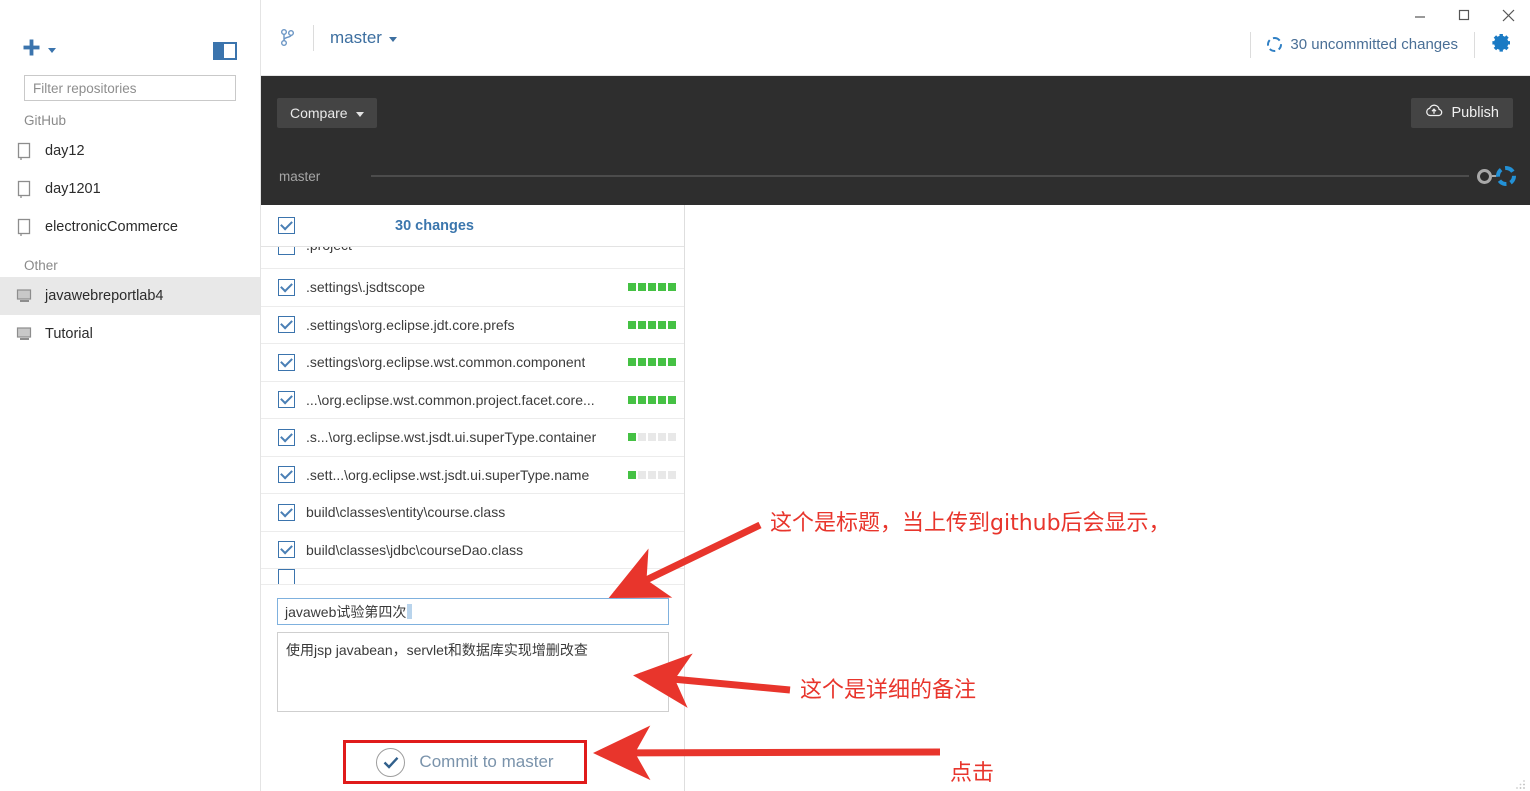 Image resolution: width=1530 pixels, height=791 pixels. What do you see at coordinates (111, 227) in the screenshot?
I see `sidebar-item-label: electronicCommerce` at bounding box center [111, 227].